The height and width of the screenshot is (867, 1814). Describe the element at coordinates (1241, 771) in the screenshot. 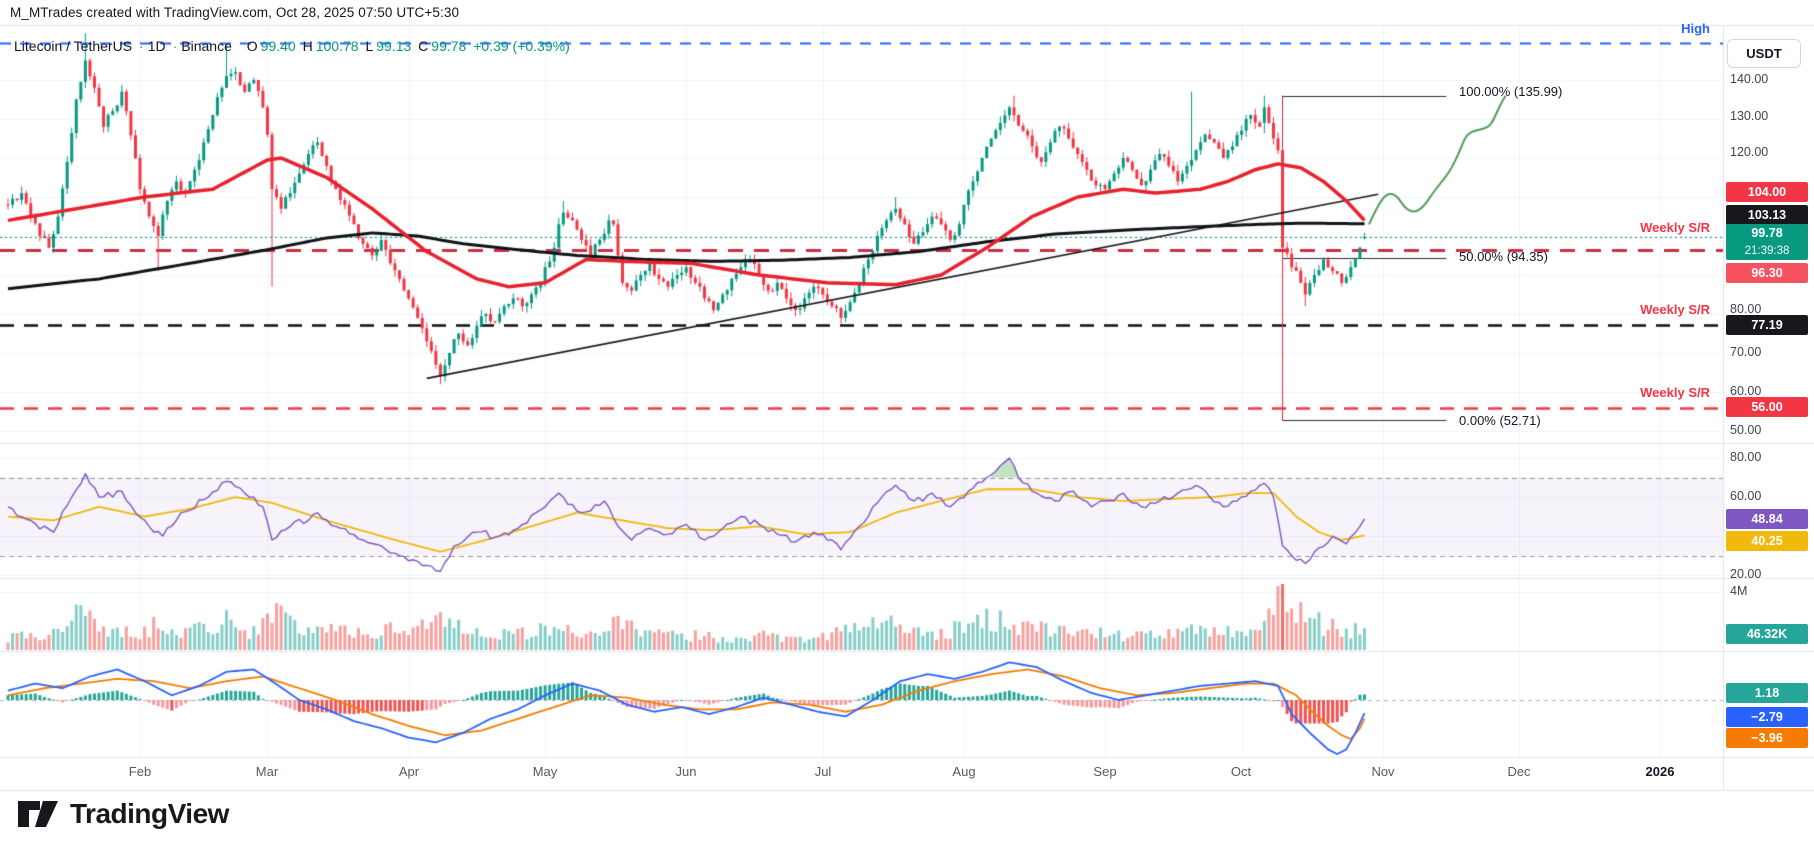

I see `time-tick-label: Oct` at that location.